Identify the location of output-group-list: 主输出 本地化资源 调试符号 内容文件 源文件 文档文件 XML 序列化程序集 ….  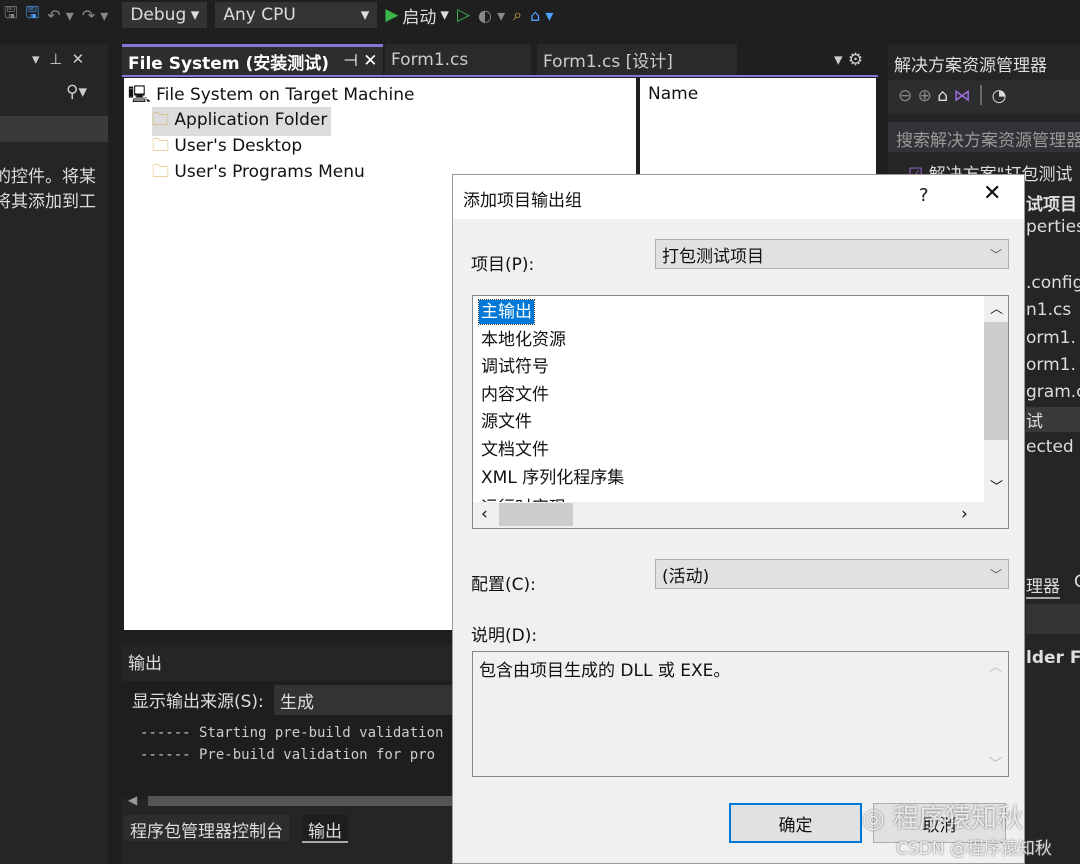
(740, 412).